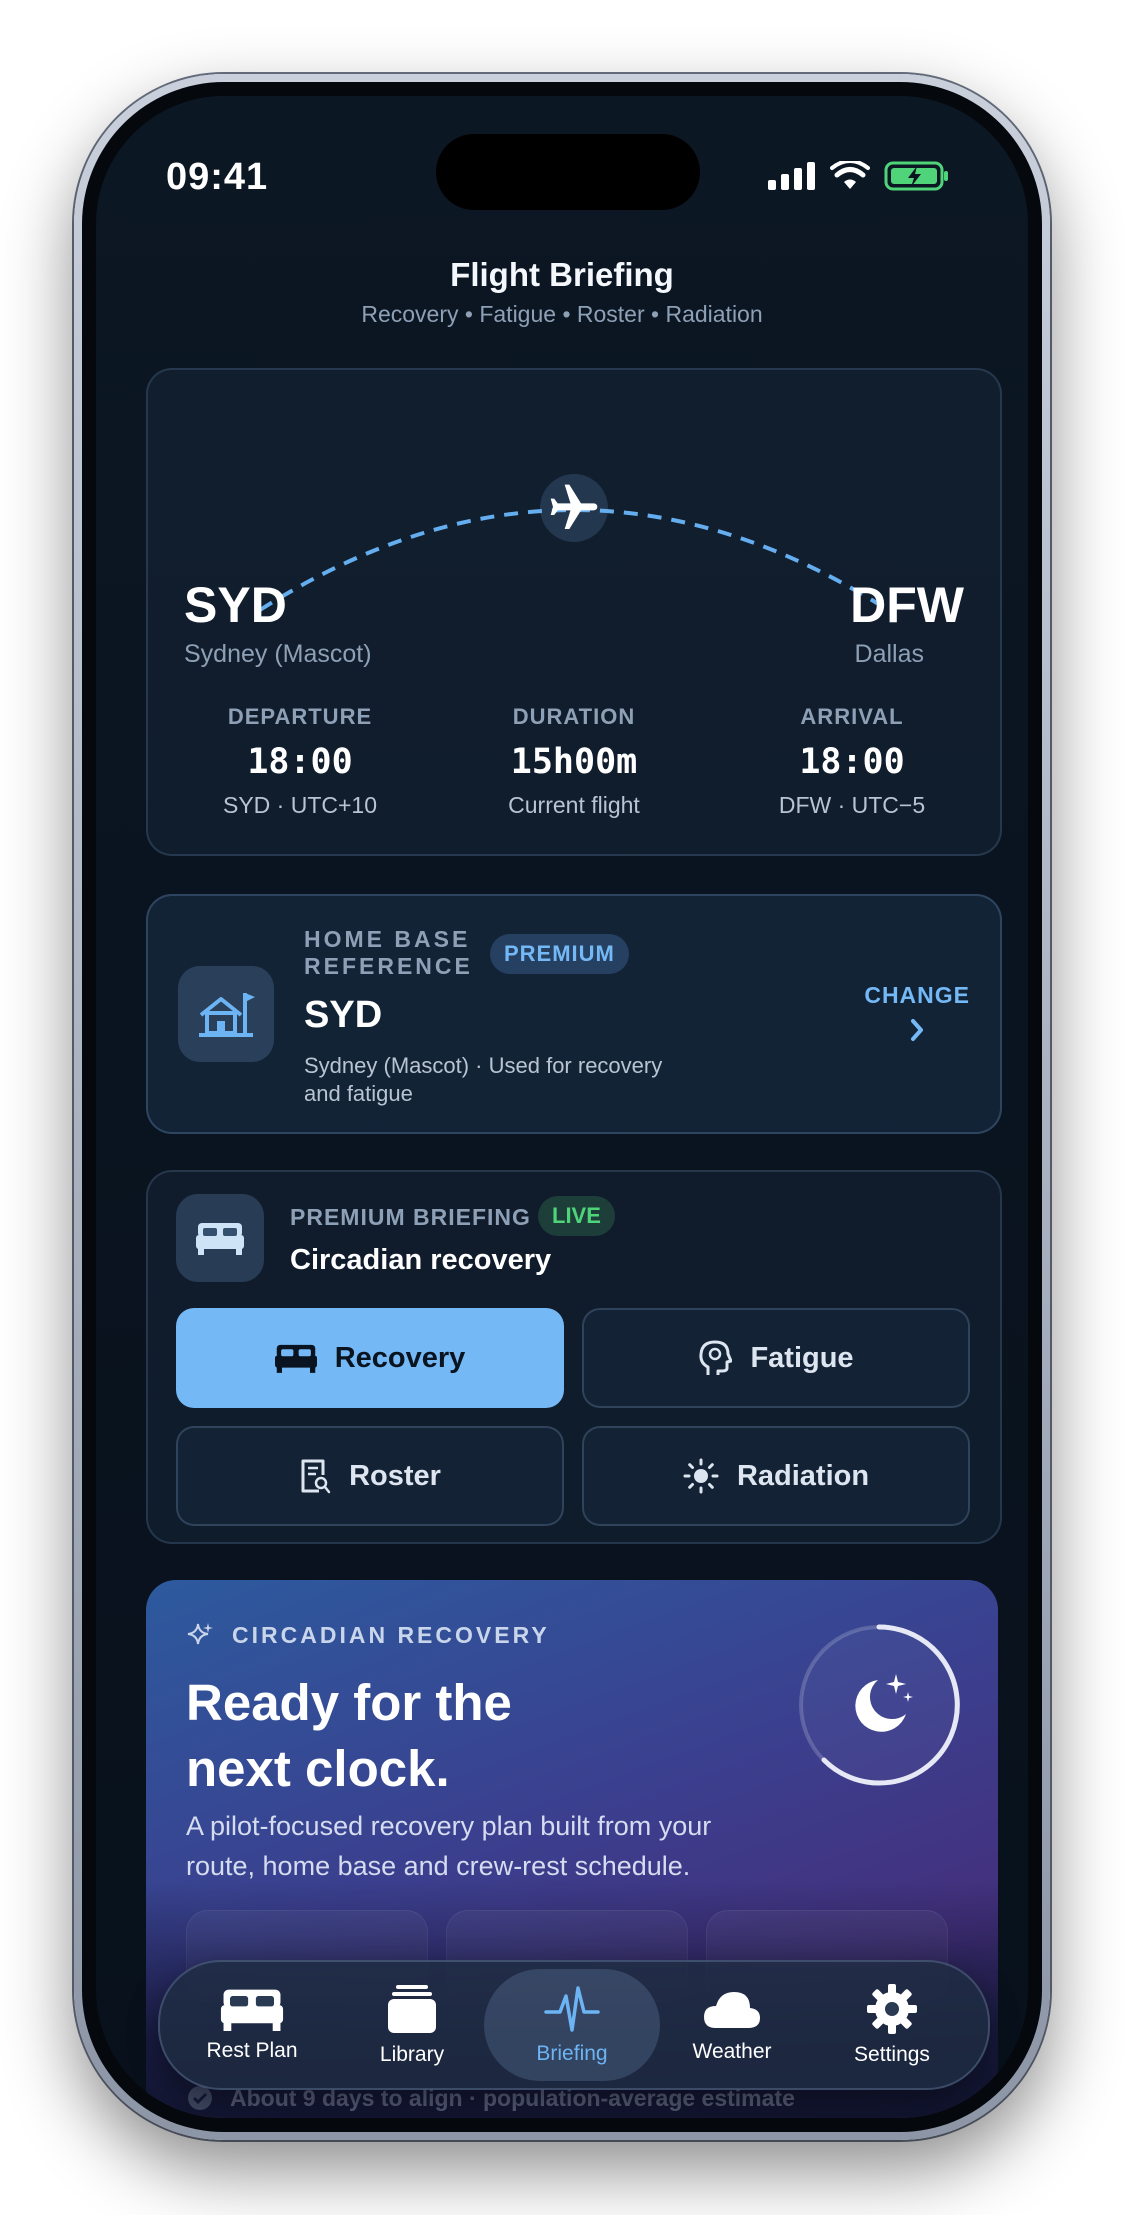 The width and height of the screenshot is (1124, 2215). What do you see at coordinates (917, 1016) in the screenshot?
I see `change-button: CHANGE` at bounding box center [917, 1016].